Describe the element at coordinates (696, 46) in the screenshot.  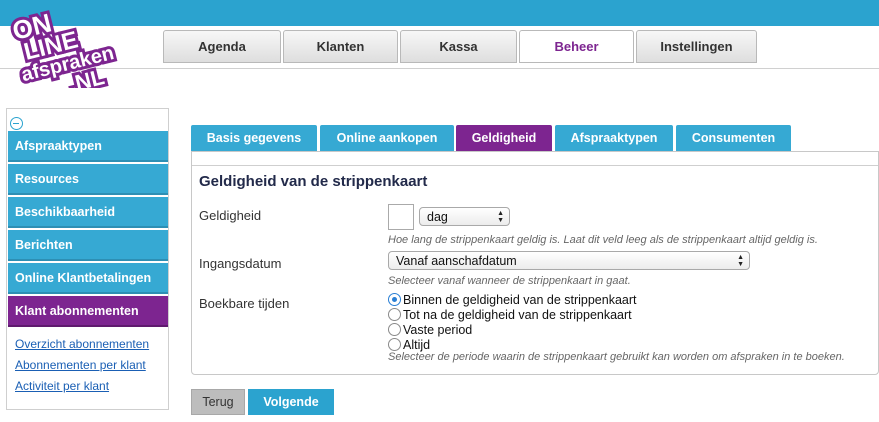
I see `tab-instellingen: Instellingen` at that location.